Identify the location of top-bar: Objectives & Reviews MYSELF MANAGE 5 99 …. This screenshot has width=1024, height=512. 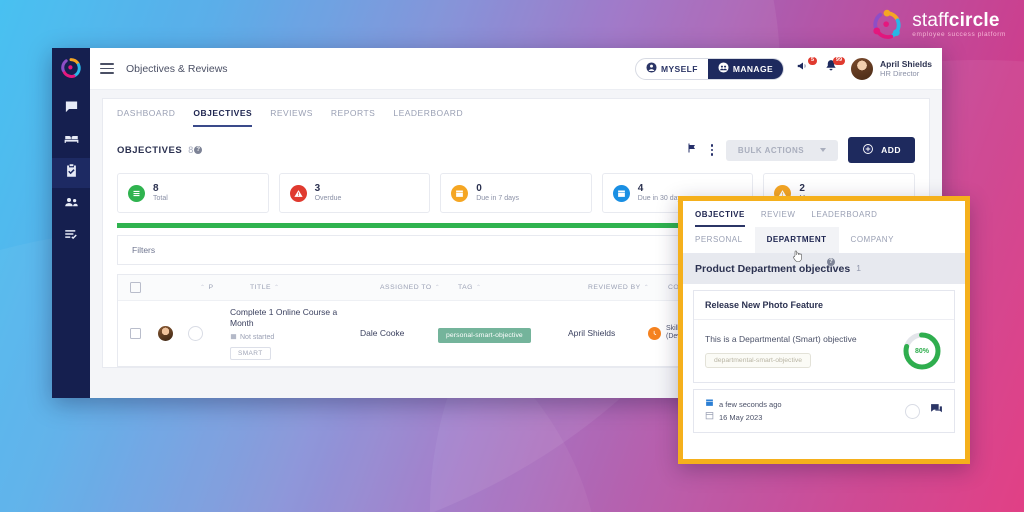
(516, 69).